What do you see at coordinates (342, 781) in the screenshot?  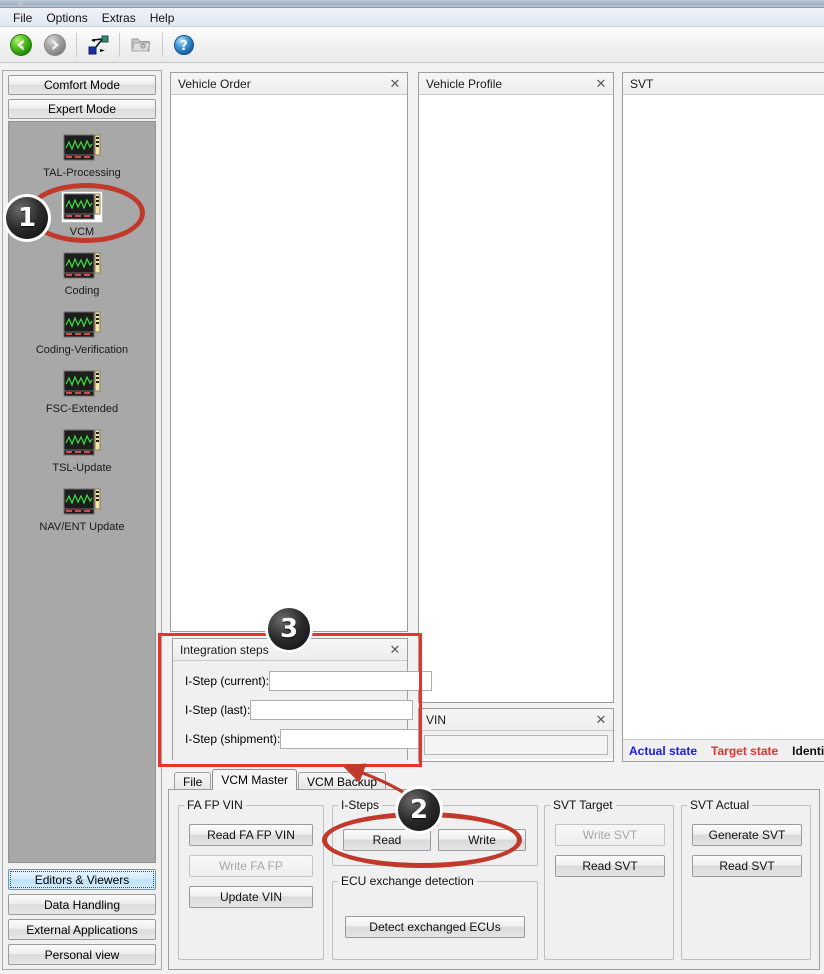 I see `tab-vcm-backup: VCM Backup` at bounding box center [342, 781].